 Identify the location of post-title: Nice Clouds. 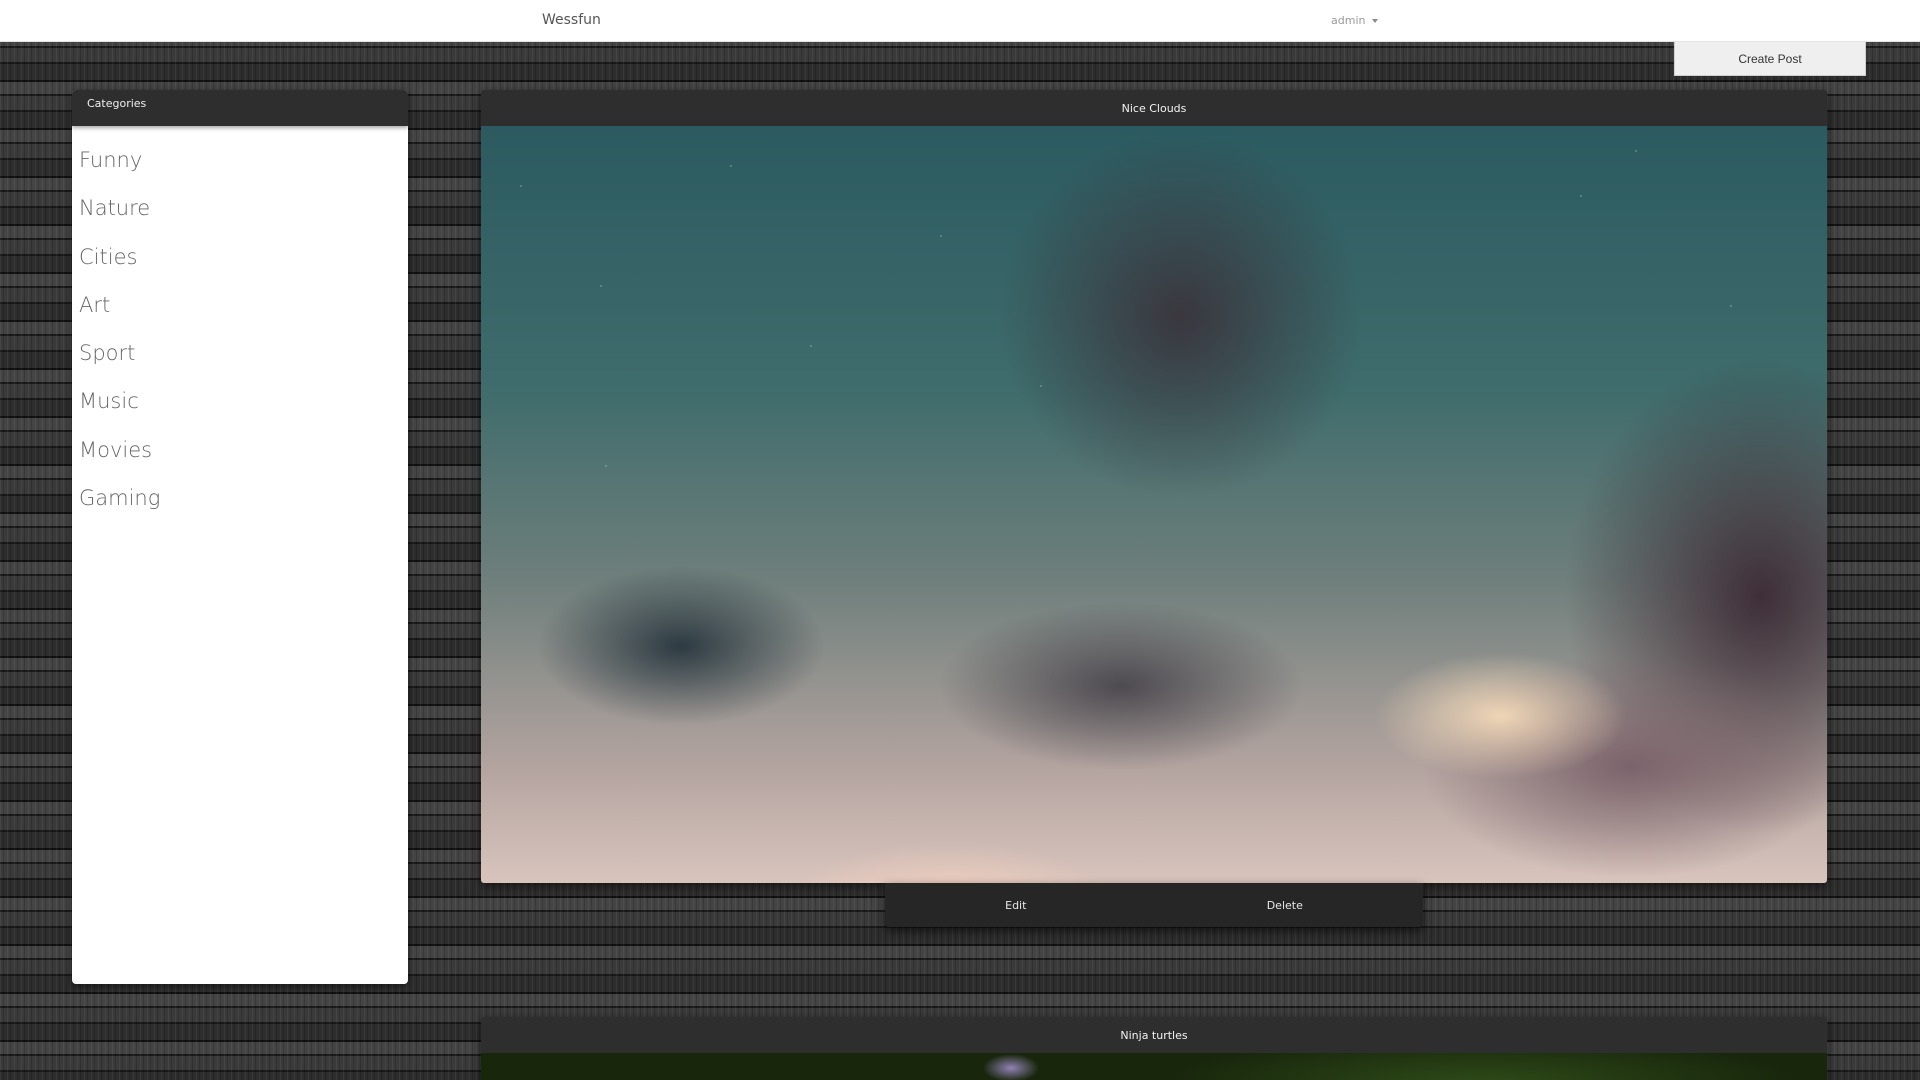
(1154, 108).